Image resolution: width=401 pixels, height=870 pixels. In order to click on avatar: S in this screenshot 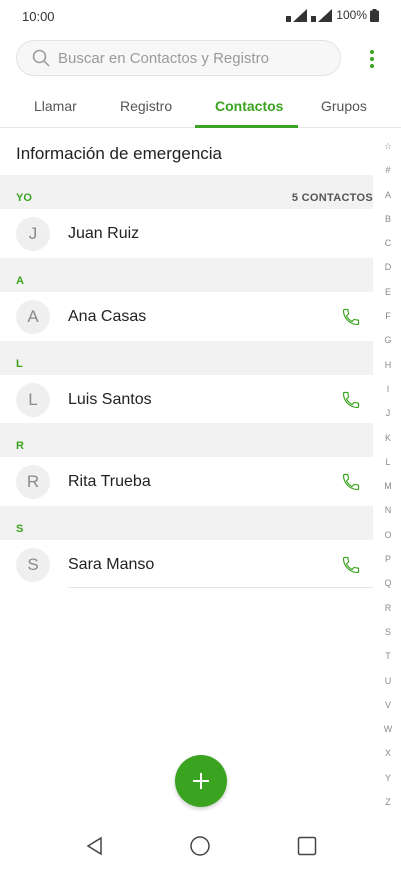, I will do `click(33, 565)`.